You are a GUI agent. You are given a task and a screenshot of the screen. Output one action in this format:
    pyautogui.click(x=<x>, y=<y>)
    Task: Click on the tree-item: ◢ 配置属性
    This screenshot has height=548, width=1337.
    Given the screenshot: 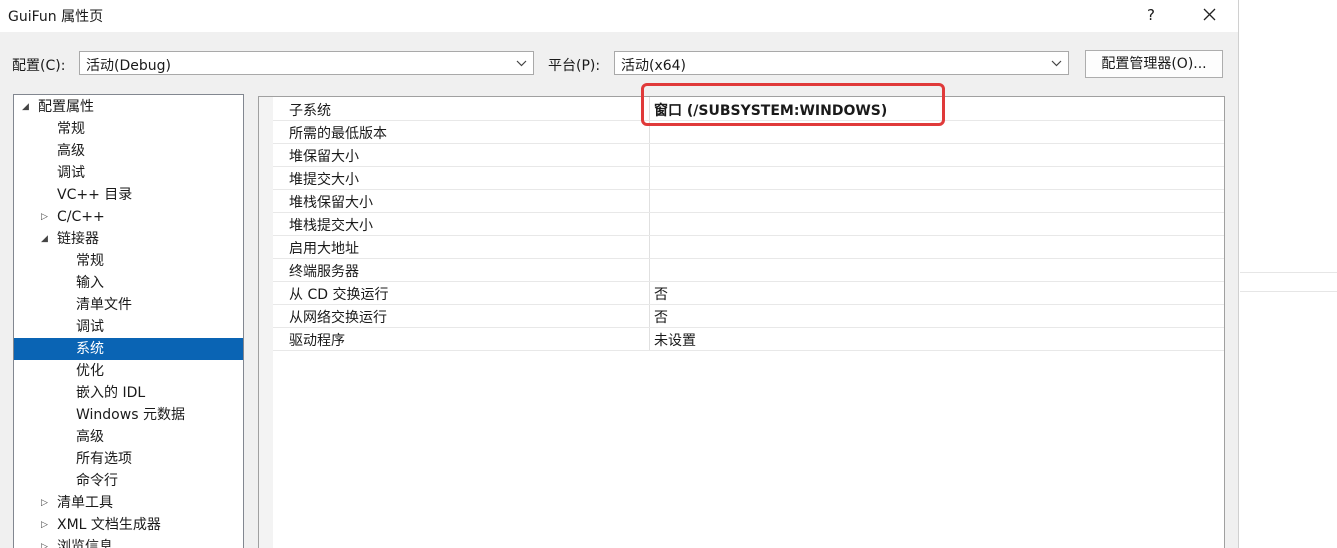 What is the action you would take?
    pyautogui.click(x=128, y=107)
    